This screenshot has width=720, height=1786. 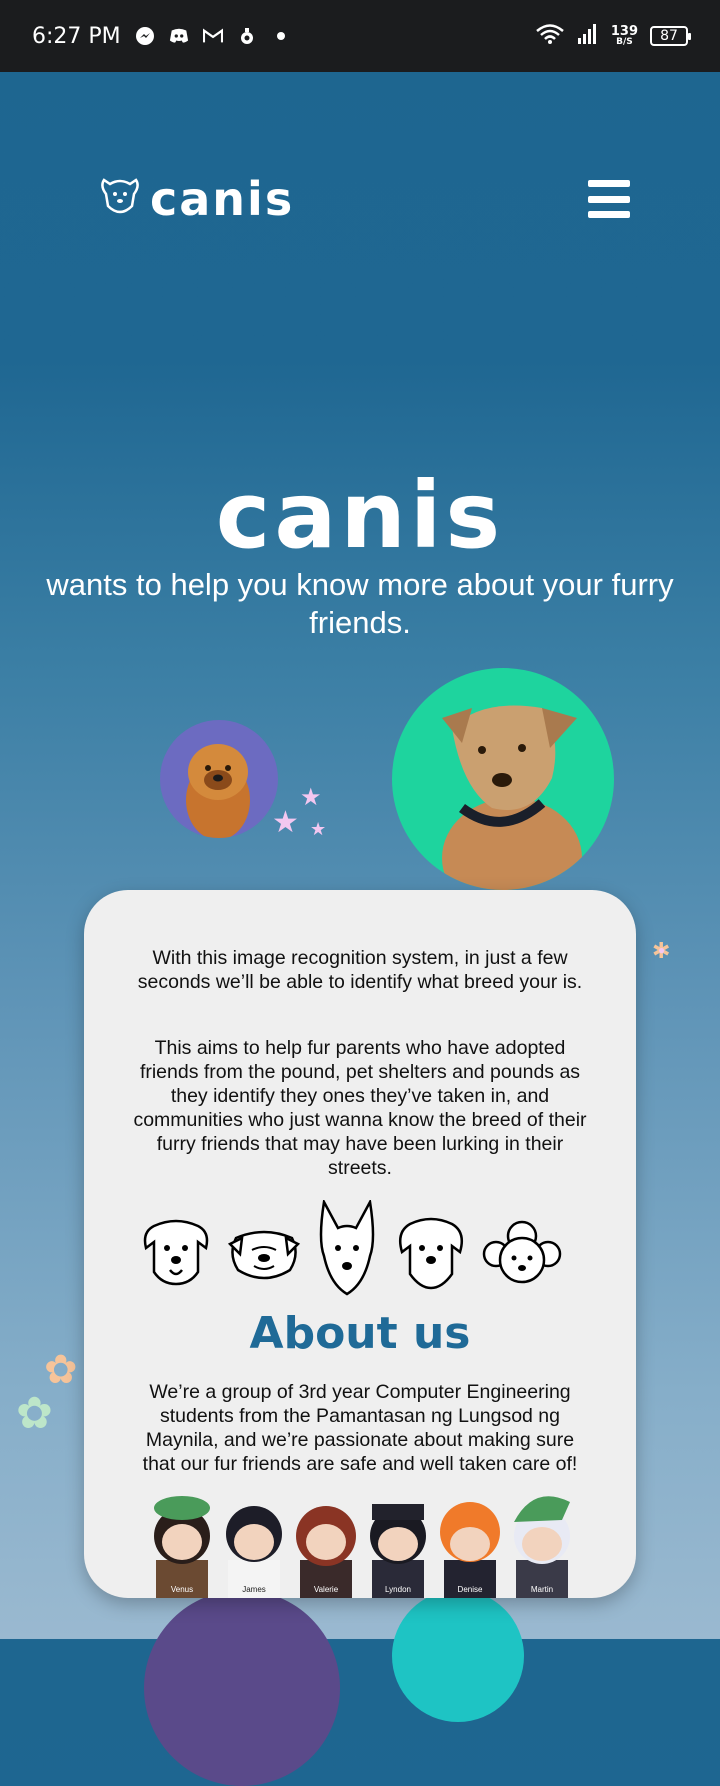 What do you see at coordinates (219, 779) in the screenshot?
I see `chow-chow-dog-image` at bounding box center [219, 779].